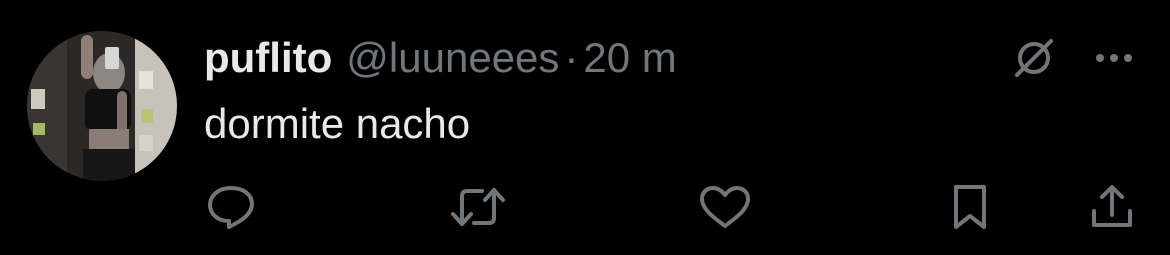  Describe the element at coordinates (337, 123) in the screenshot. I see `tweet-text: dormite nacho` at that location.